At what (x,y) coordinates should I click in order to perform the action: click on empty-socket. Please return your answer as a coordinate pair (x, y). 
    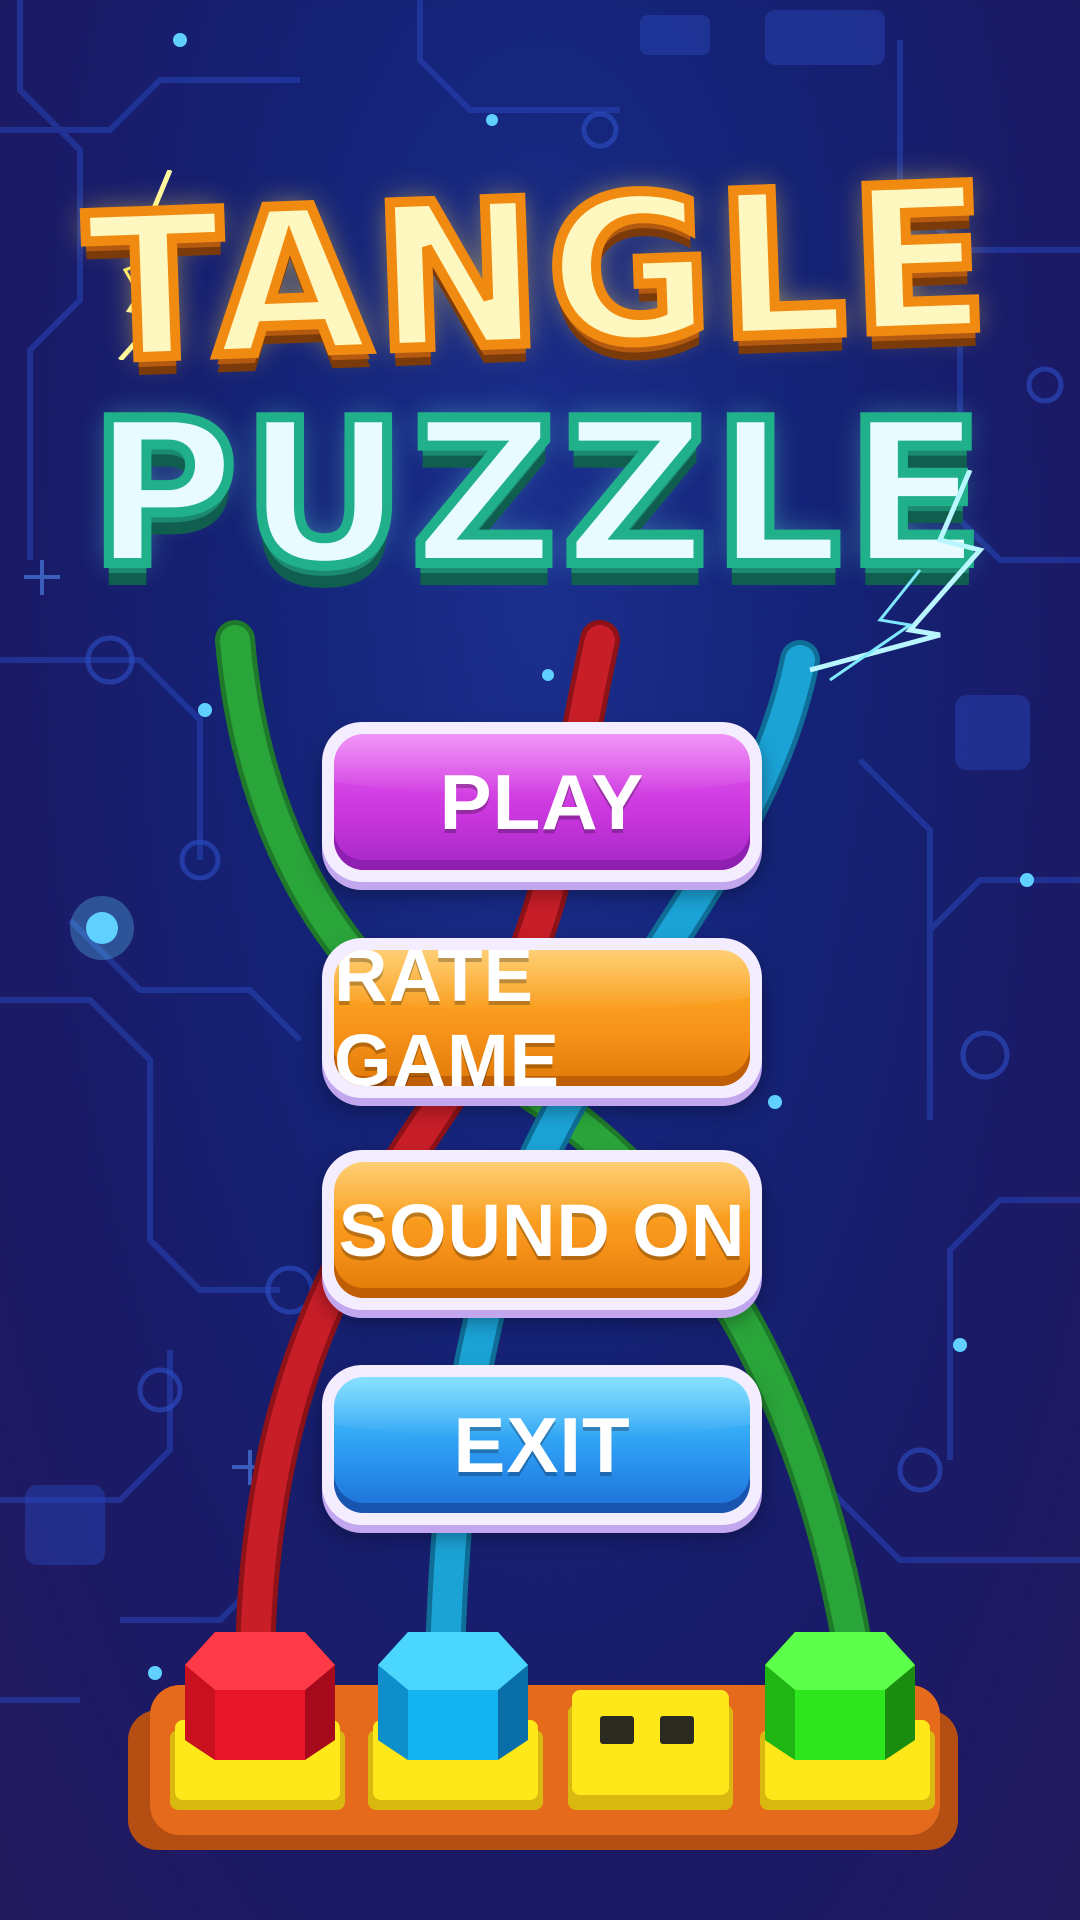
    Looking at the image, I should click on (650, 1750).